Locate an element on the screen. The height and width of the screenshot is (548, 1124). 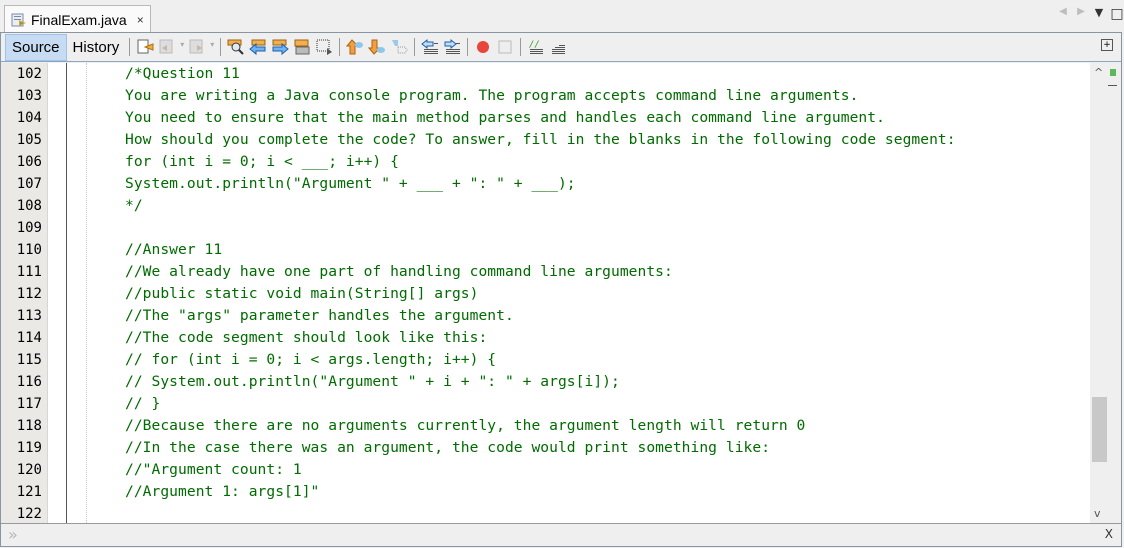
editor-tab-strip: FinalExam.java × ◀ ▶ ▼ □ is located at coordinates (562, 16).